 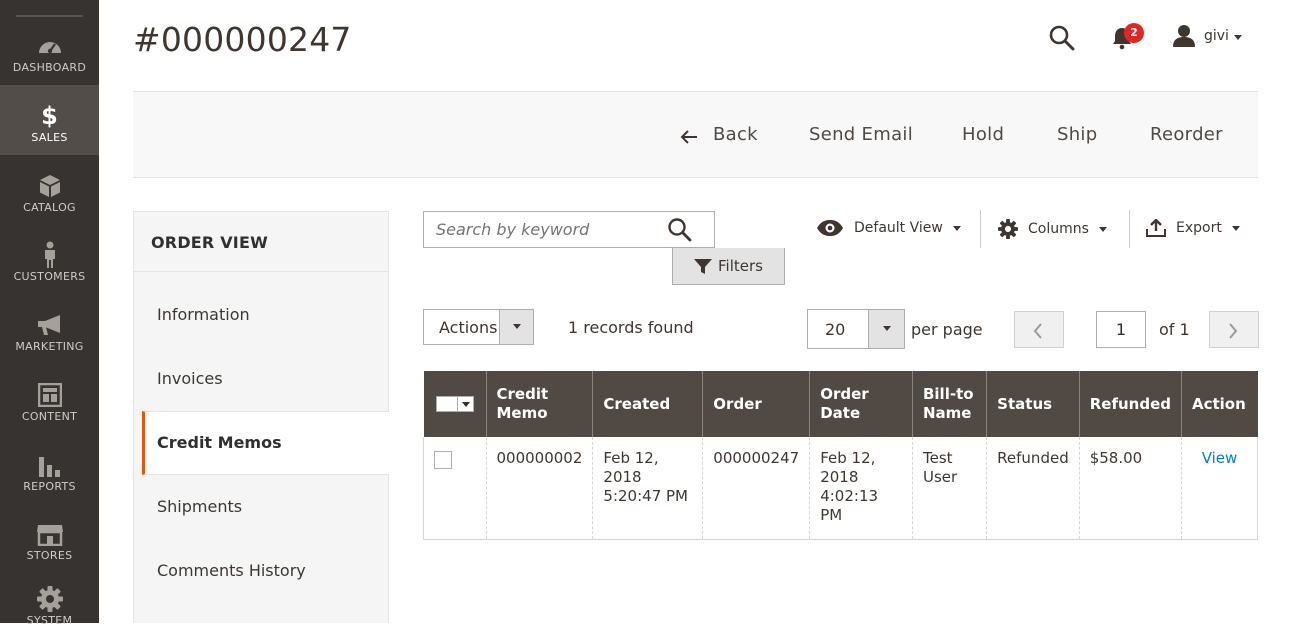 I want to click on chevron-right-icon, so click(x=1233, y=331).